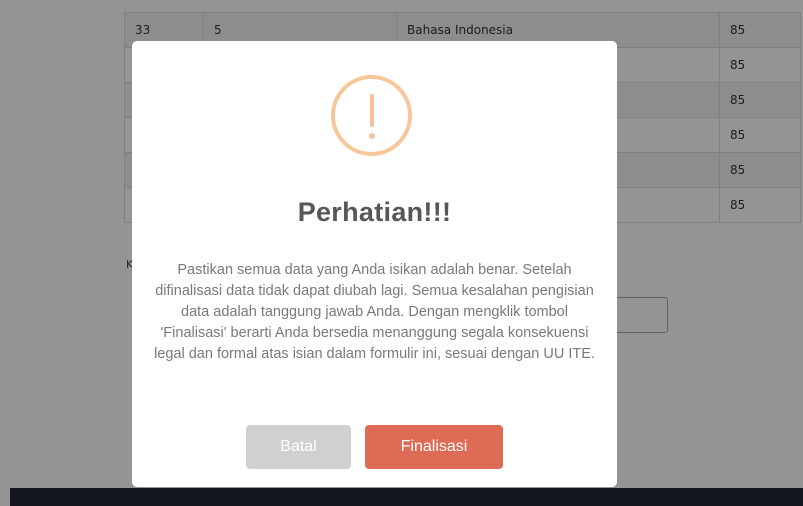 The width and height of the screenshot is (803, 506). I want to click on cancel-button: Batal, so click(298, 447).